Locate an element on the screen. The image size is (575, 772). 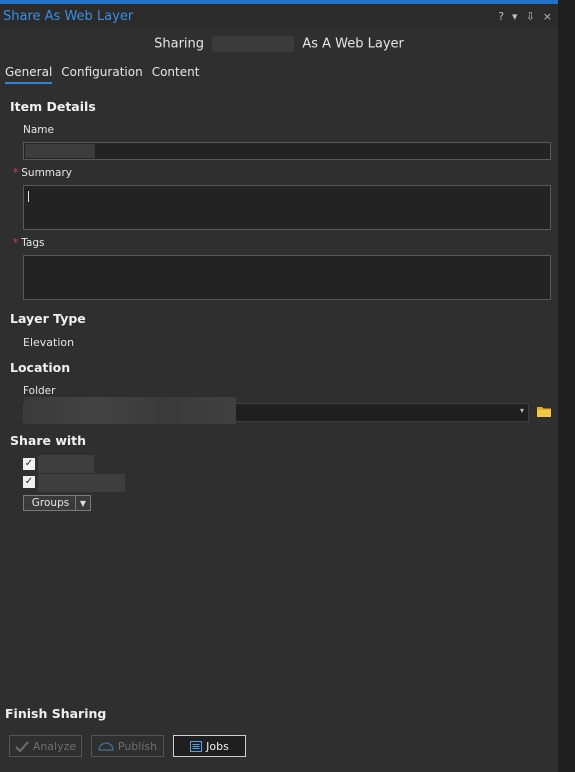
layer-type-value: Elevation is located at coordinates (49, 342).